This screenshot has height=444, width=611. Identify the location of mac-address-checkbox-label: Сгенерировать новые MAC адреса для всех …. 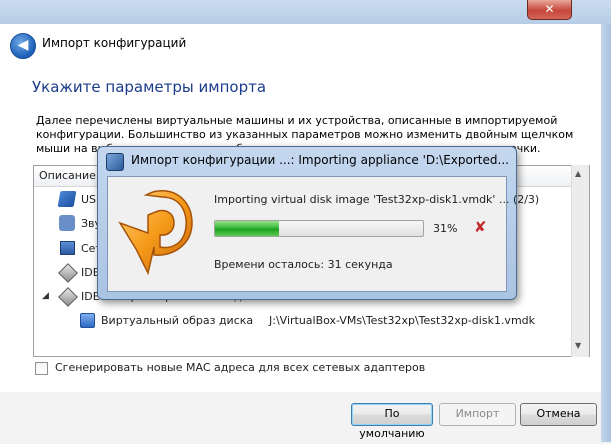
(240, 367).